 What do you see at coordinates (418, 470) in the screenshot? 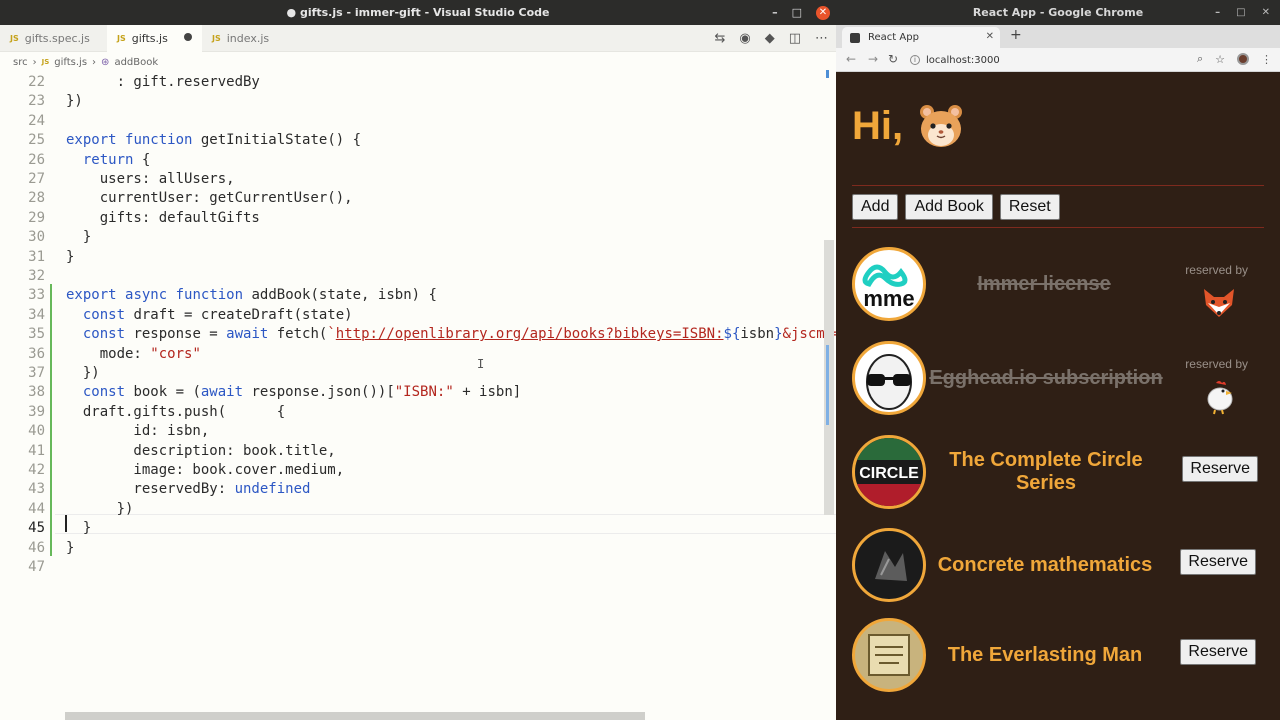
I see `code-line: 42 image: book.cover.medium,` at bounding box center [418, 470].